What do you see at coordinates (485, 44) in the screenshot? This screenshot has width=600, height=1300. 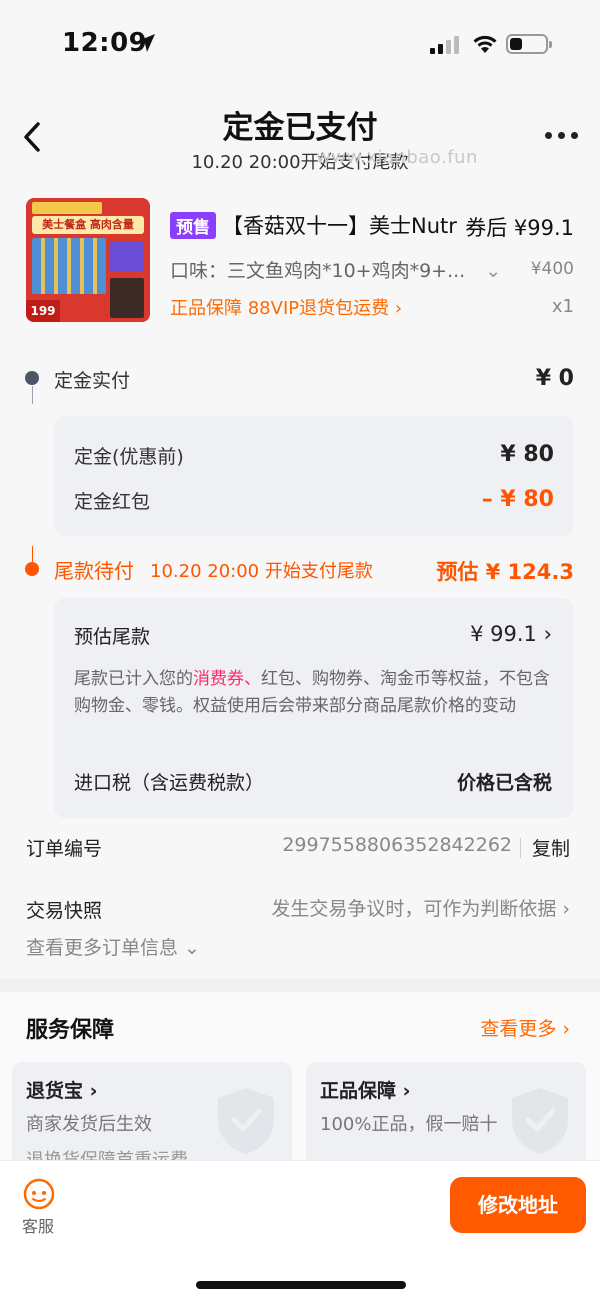 I see `wifi-icon` at bounding box center [485, 44].